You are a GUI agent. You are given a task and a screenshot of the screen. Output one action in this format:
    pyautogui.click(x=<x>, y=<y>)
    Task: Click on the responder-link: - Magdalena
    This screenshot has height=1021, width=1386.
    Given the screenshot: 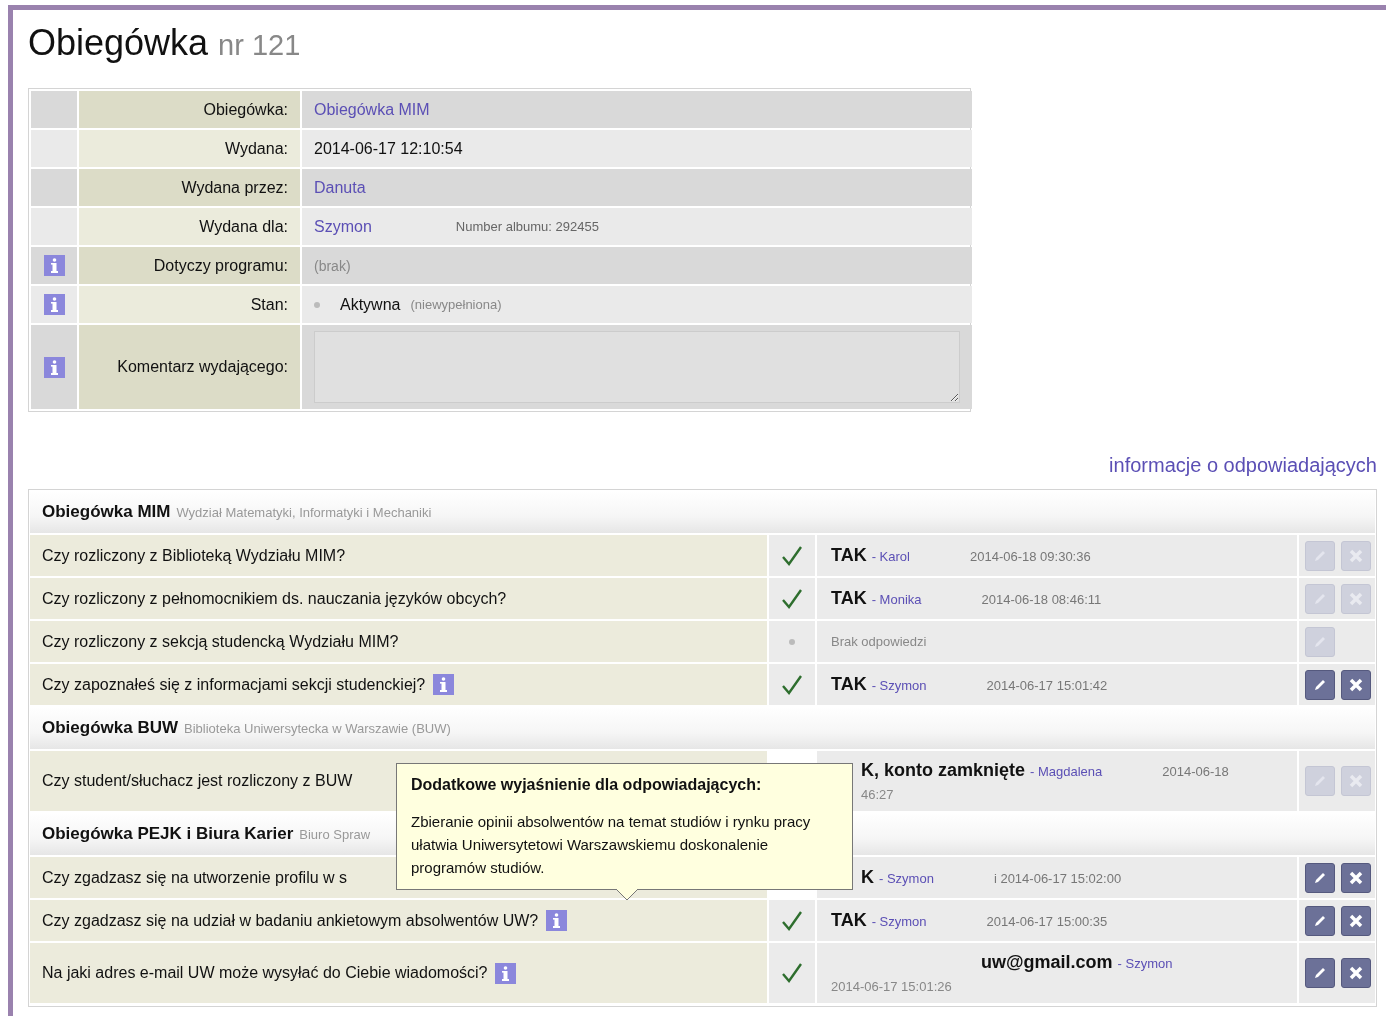 What is the action you would take?
    pyautogui.click(x=1066, y=771)
    